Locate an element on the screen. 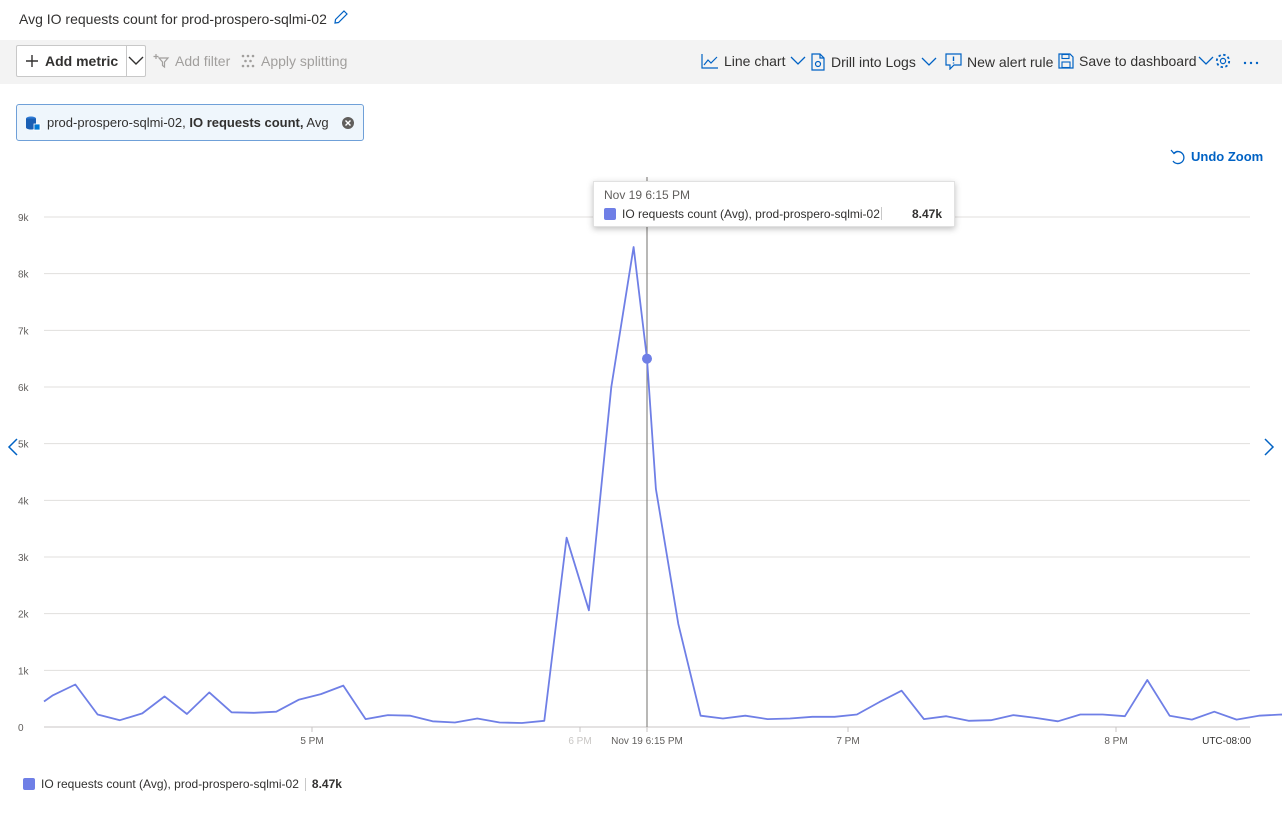 The height and width of the screenshot is (830, 1282). more-options-button is located at coordinates (1251, 61).